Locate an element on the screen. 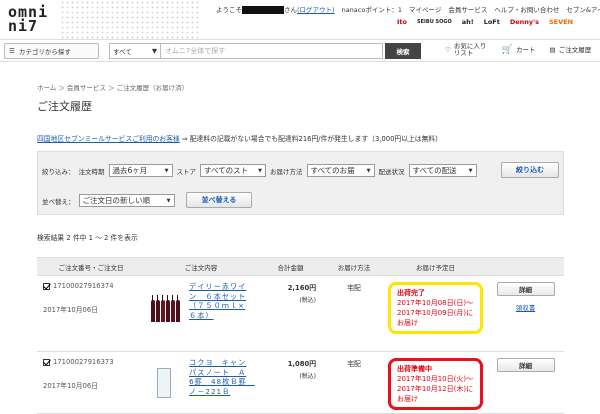 The width and height of the screenshot is (600, 414). sort-select: ご注文日の新しい順 ▼ is located at coordinates (126, 200).